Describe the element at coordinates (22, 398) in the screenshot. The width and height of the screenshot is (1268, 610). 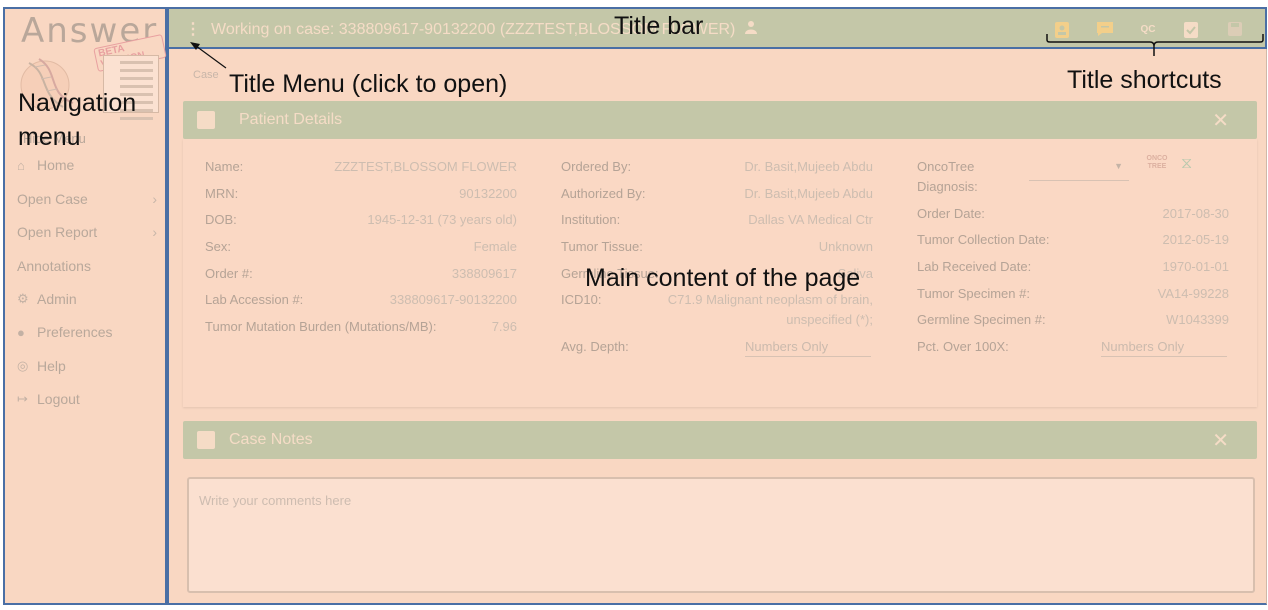
I see `logout-icon: ↦` at that location.